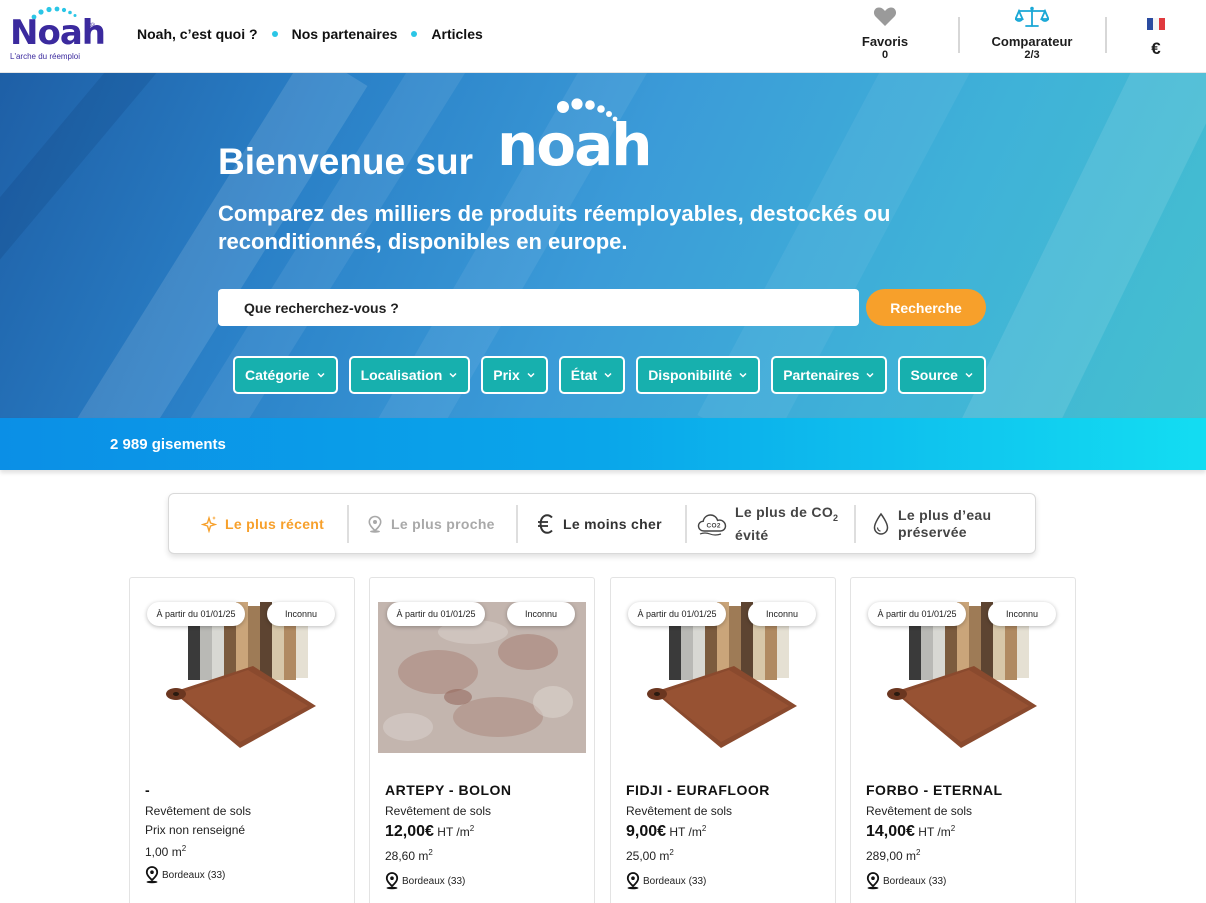 The width and height of the screenshot is (1206, 903). What do you see at coordinates (1032, 41) in the screenshot?
I see `comparator-label: Comparateur` at bounding box center [1032, 41].